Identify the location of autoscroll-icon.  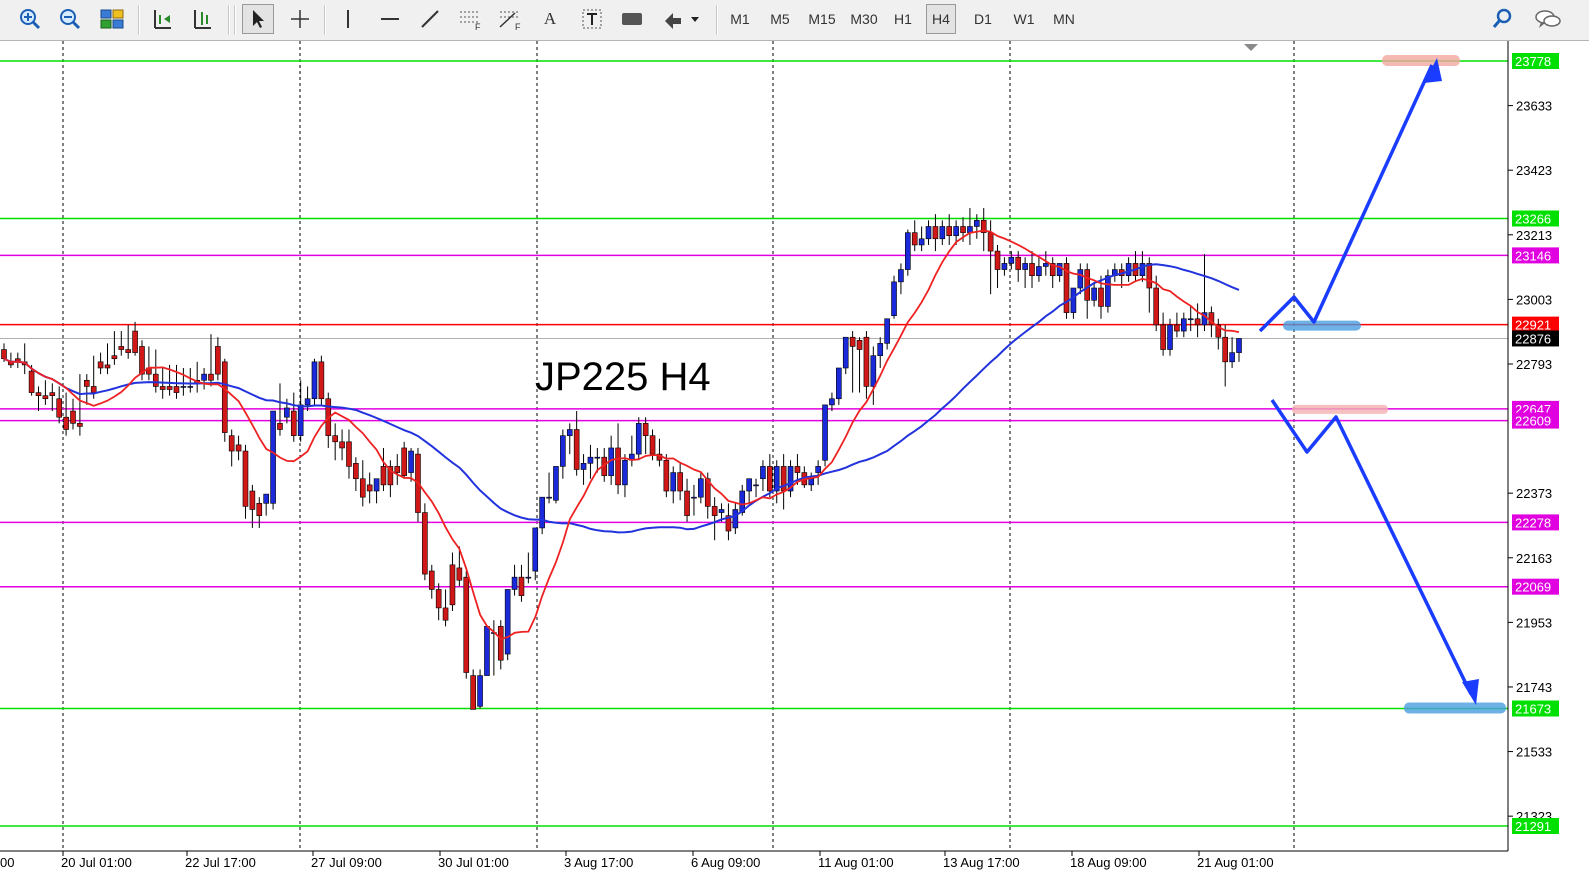
(202, 19).